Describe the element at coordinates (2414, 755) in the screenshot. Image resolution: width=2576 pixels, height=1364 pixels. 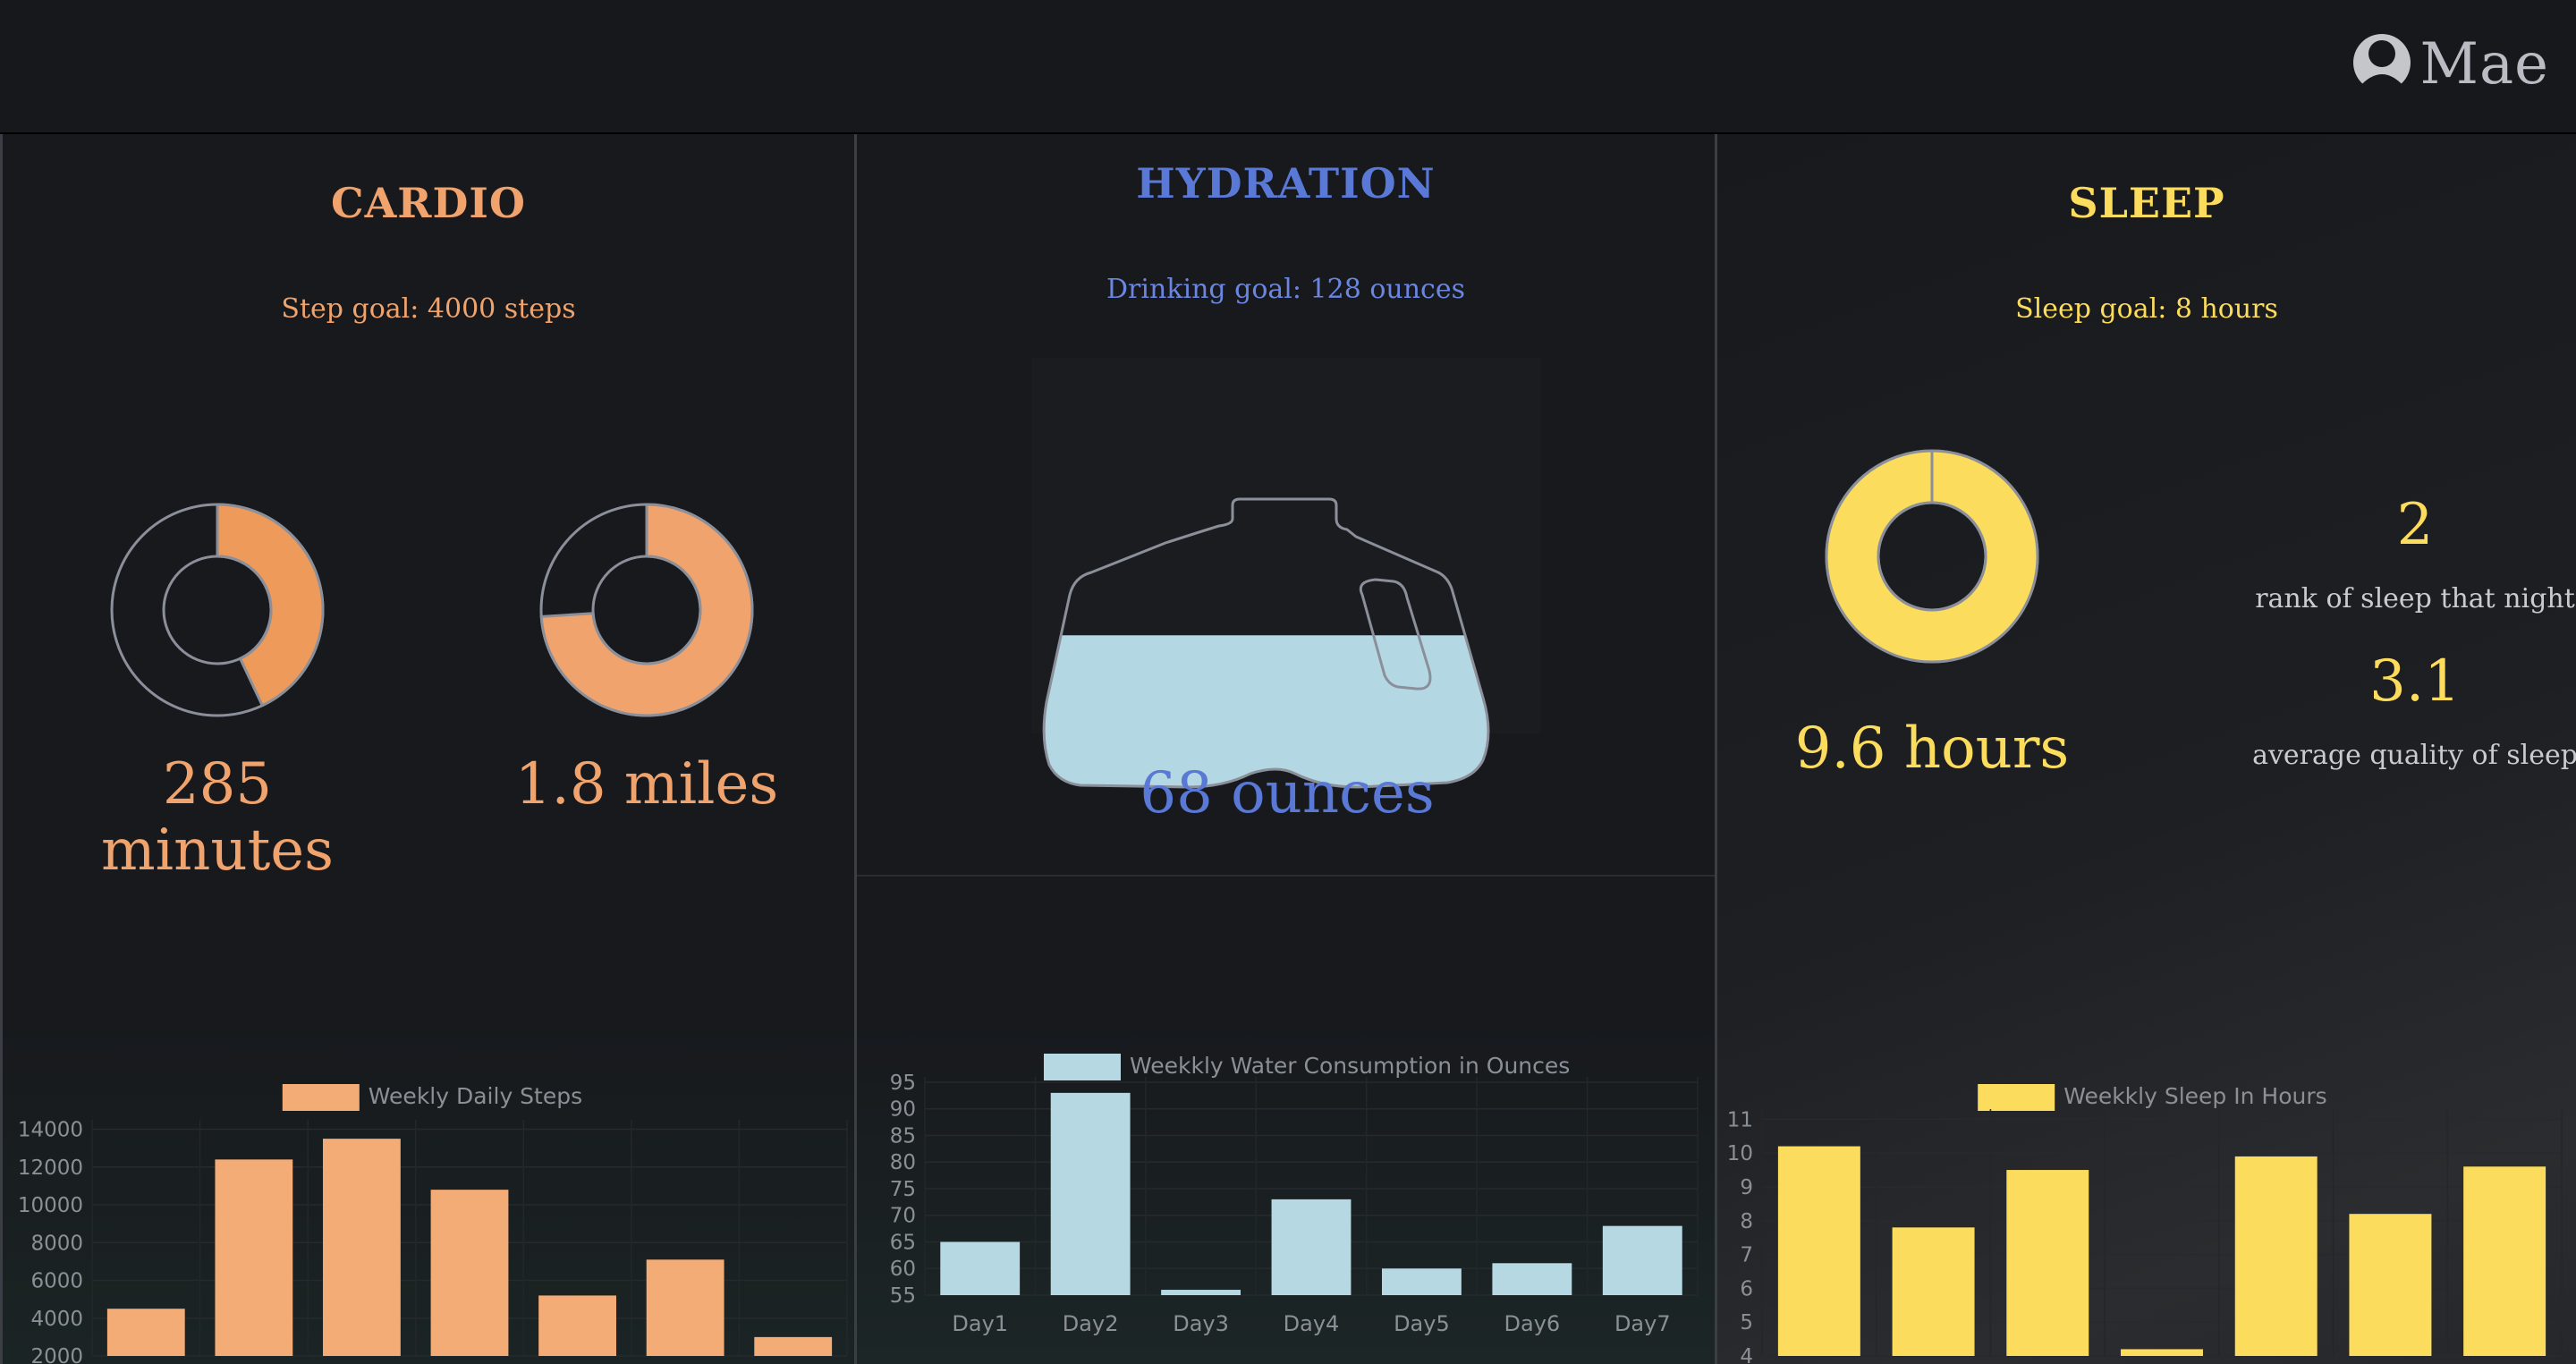
I see `sleep-quality-caption: average quality of sleep` at that location.